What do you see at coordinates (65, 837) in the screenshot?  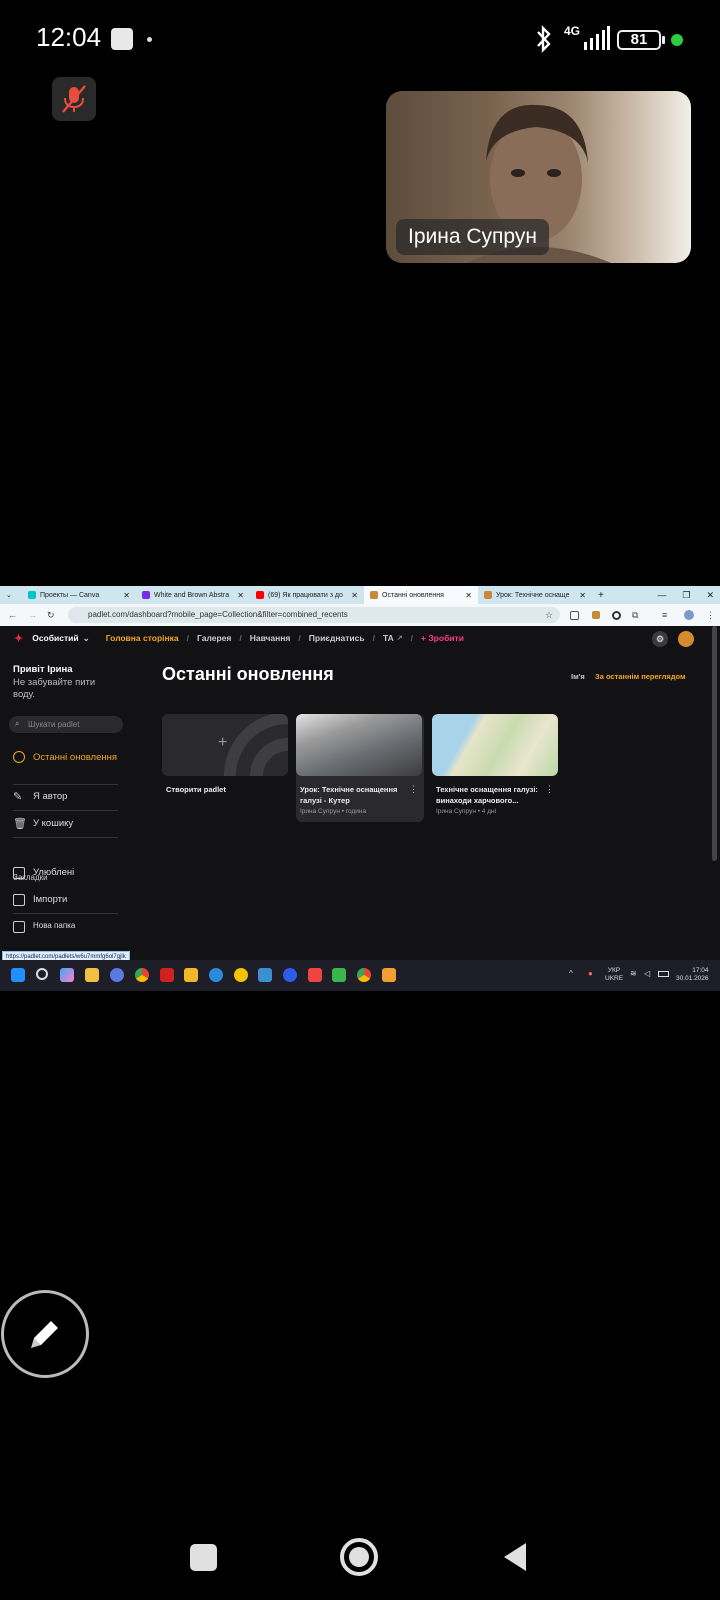 I see `divider` at bounding box center [65, 837].